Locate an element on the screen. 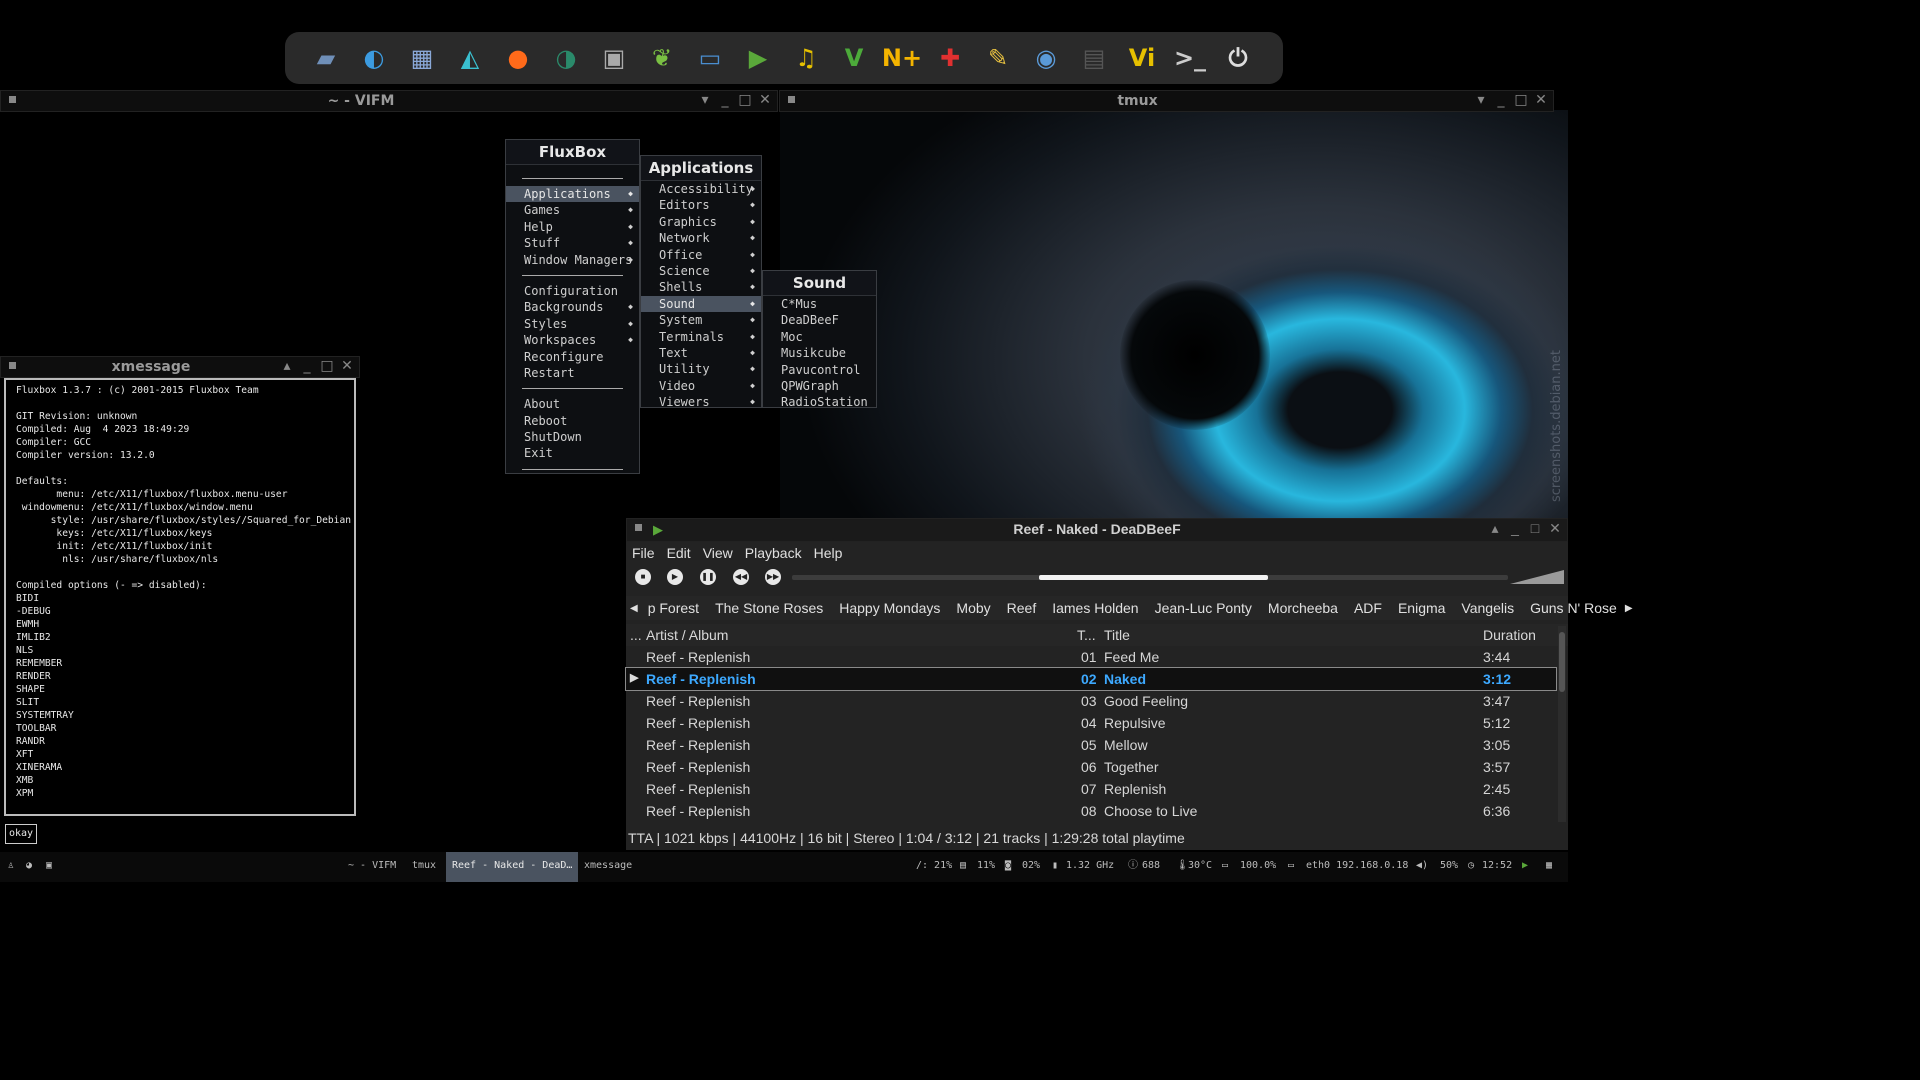 The height and width of the screenshot is (1080, 1920). playlist-tab: Enigma is located at coordinates (1421, 608).